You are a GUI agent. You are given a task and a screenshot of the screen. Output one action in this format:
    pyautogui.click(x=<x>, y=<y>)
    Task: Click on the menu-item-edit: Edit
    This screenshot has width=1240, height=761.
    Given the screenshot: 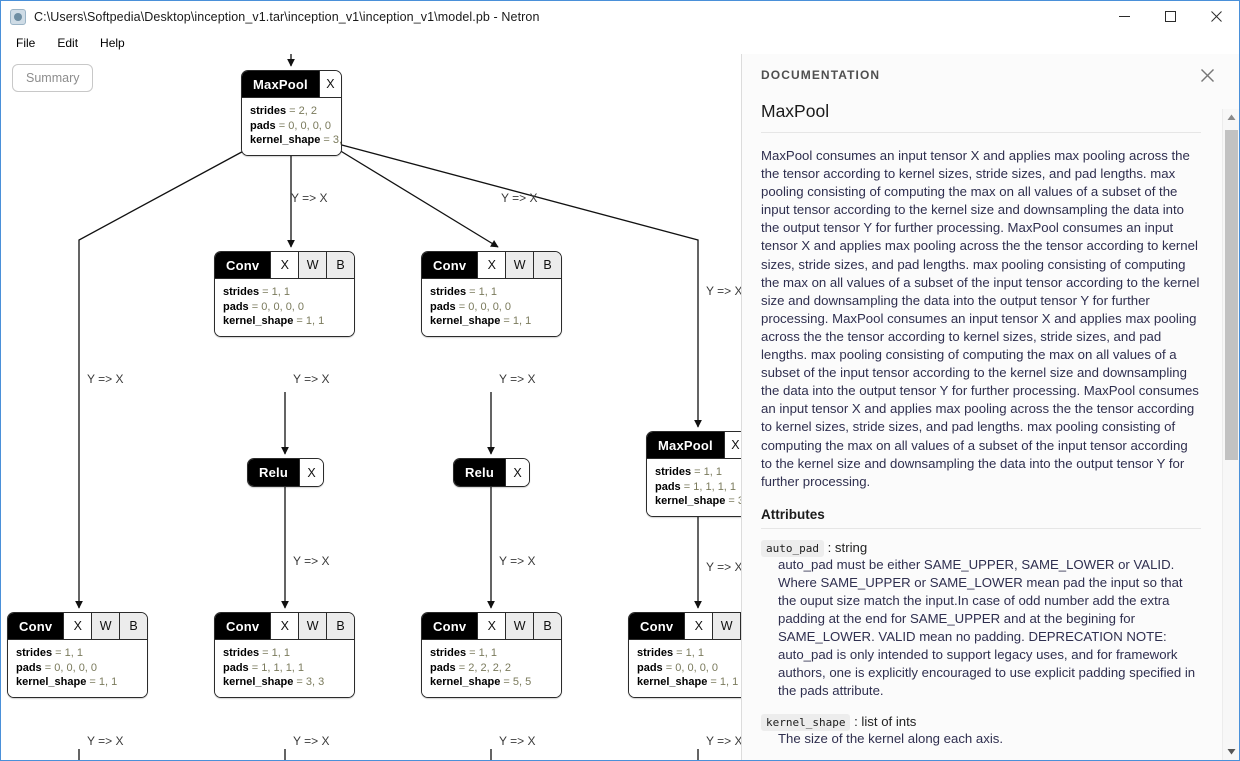 What is the action you would take?
    pyautogui.click(x=69, y=43)
    